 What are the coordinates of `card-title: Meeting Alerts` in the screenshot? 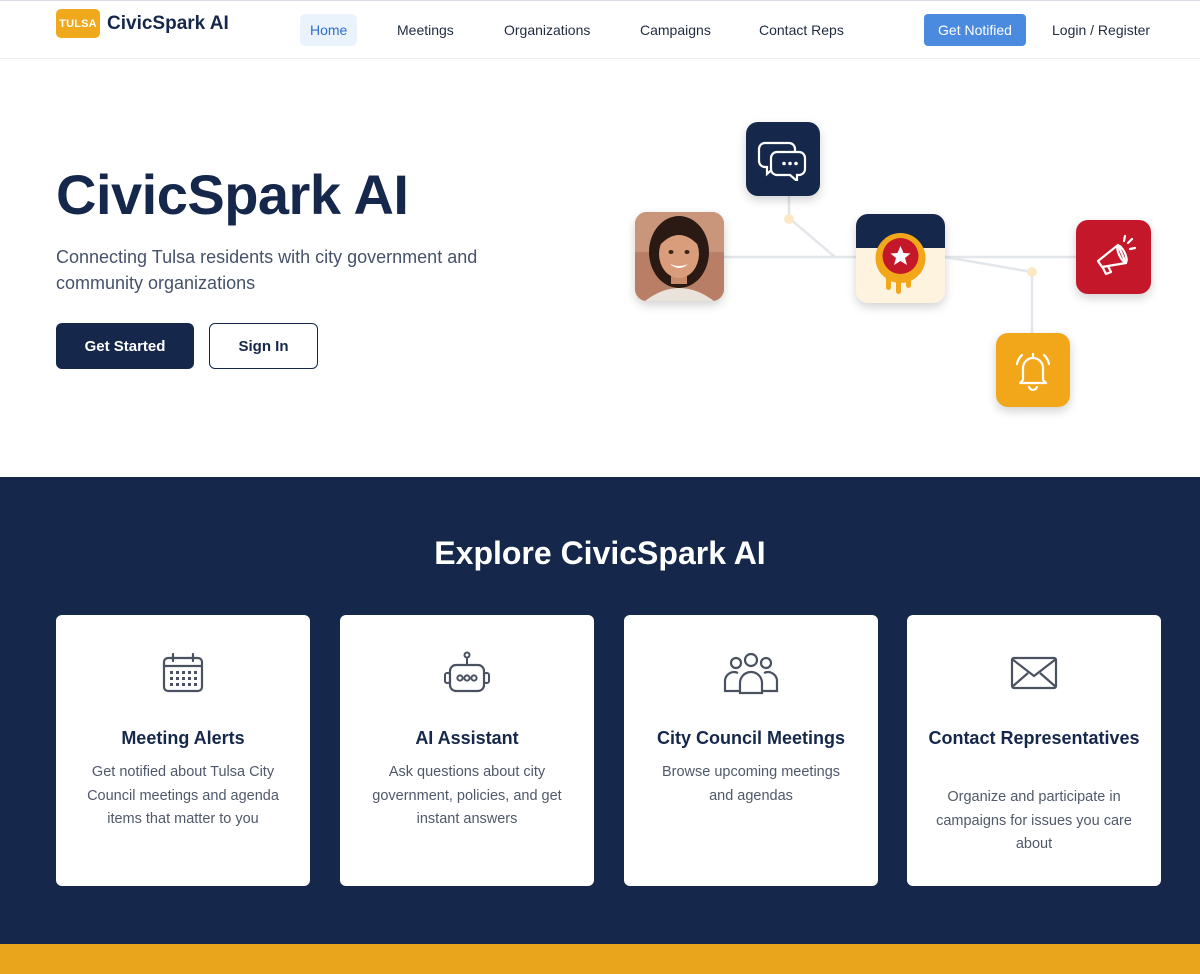 It's located at (183, 738).